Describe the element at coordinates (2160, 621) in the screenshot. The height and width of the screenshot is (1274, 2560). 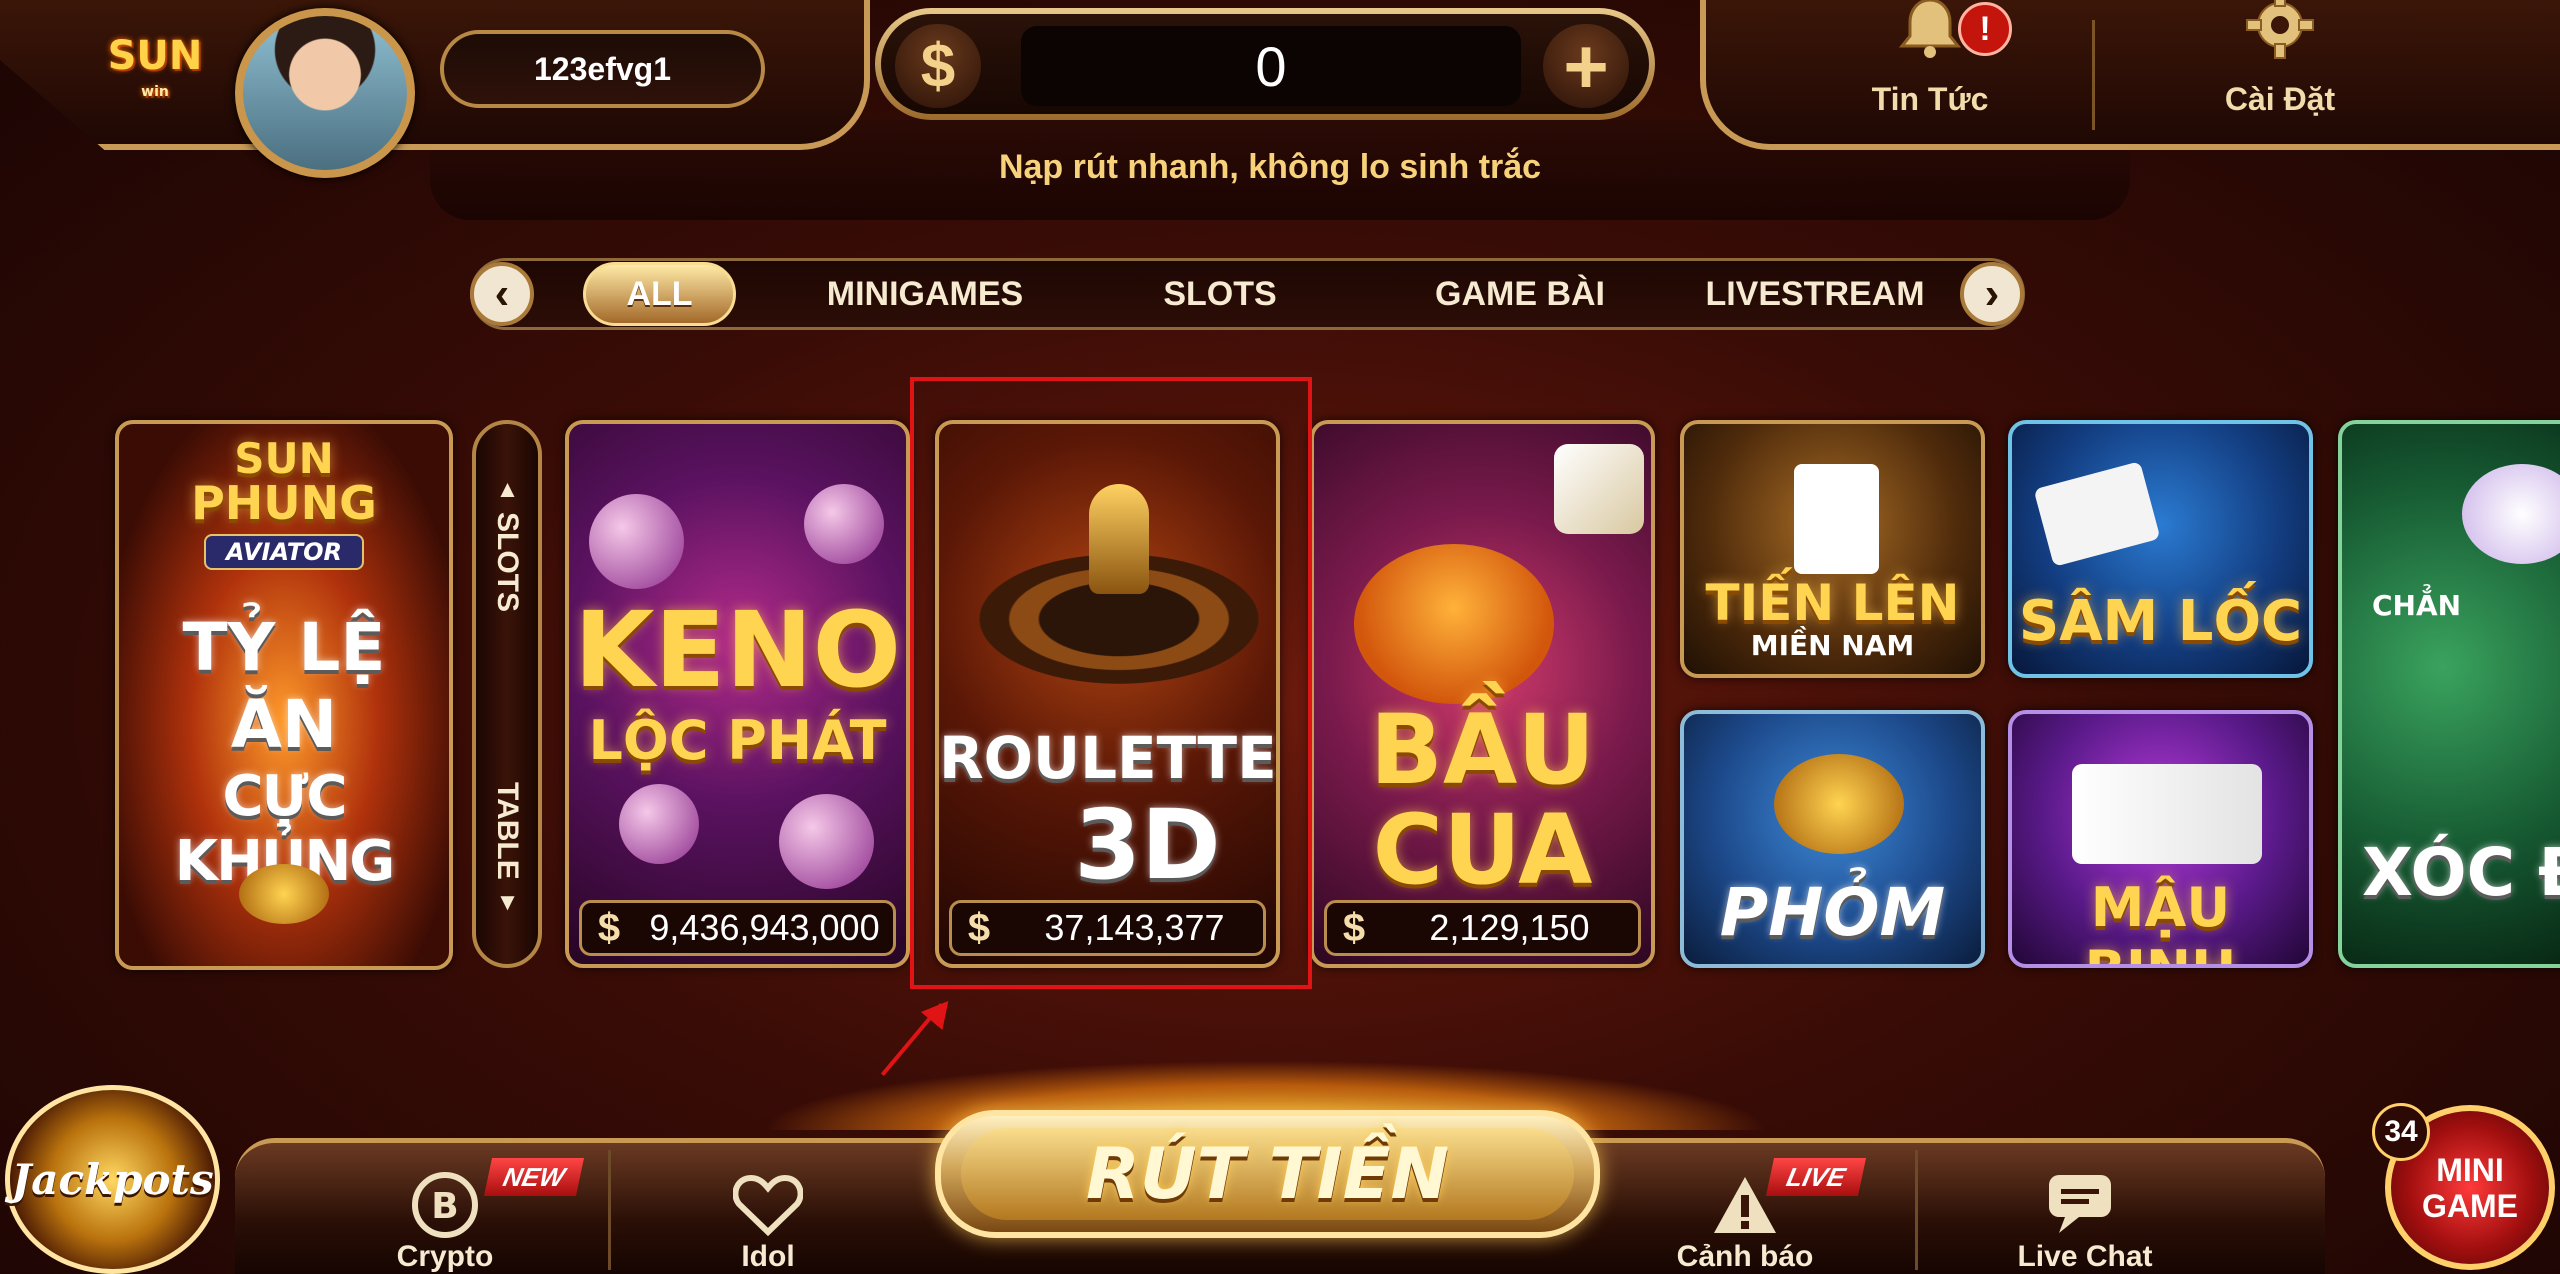
I see `samloc-title: SÂM LỐC` at that location.